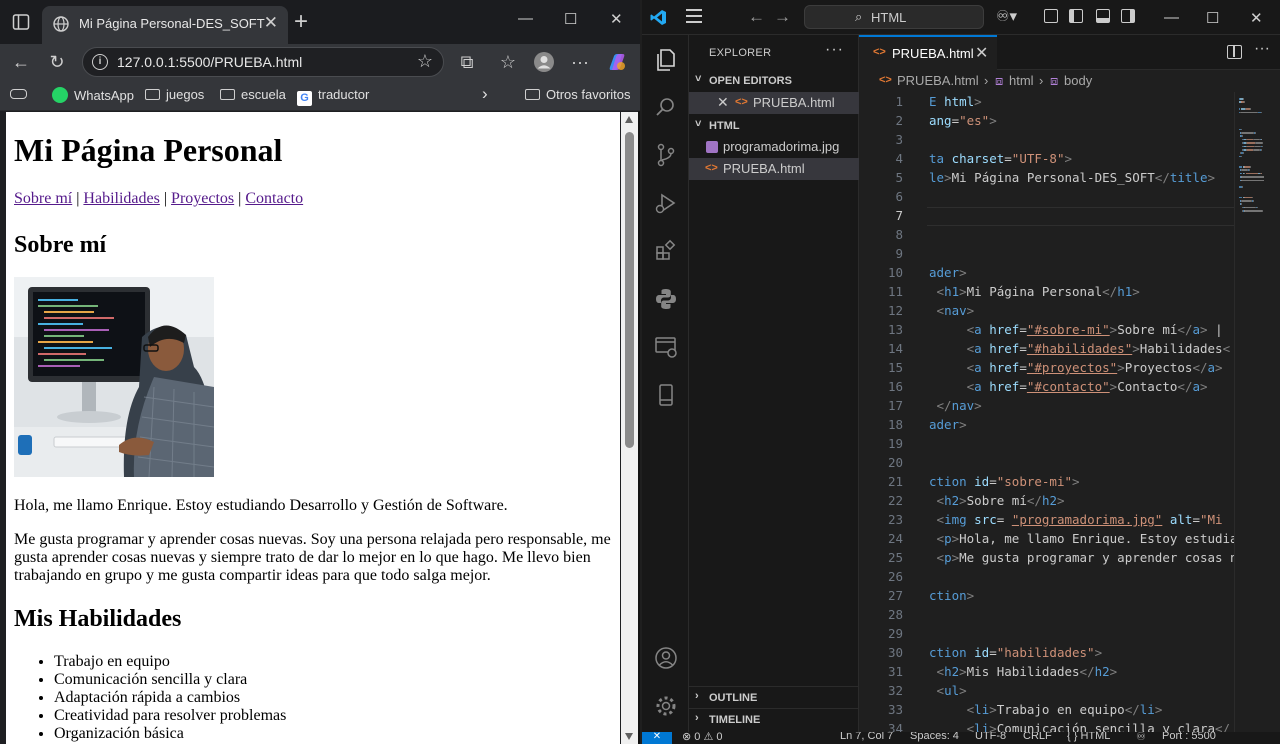 This screenshot has width=1280, height=744. What do you see at coordinates (934, 737) in the screenshot?
I see `indentation-indicator: Spaces: 4` at bounding box center [934, 737].